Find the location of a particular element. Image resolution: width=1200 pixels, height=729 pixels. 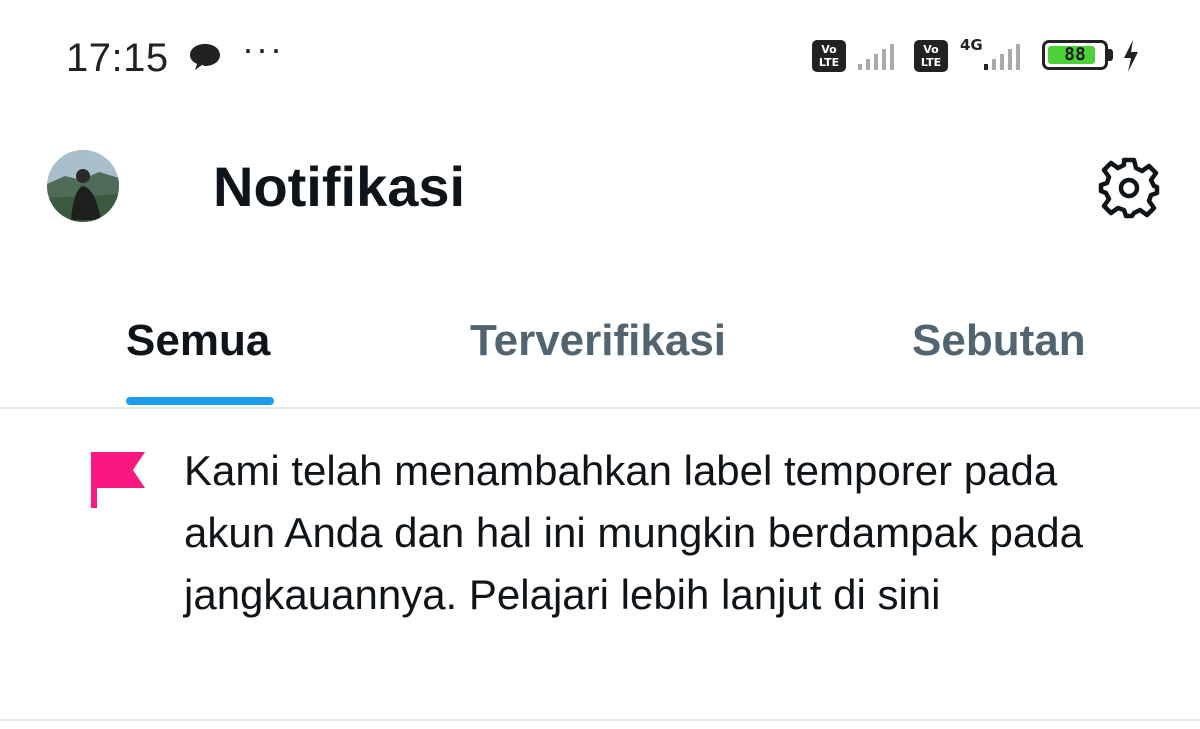

profile-photo-icon is located at coordinates (83, 186).